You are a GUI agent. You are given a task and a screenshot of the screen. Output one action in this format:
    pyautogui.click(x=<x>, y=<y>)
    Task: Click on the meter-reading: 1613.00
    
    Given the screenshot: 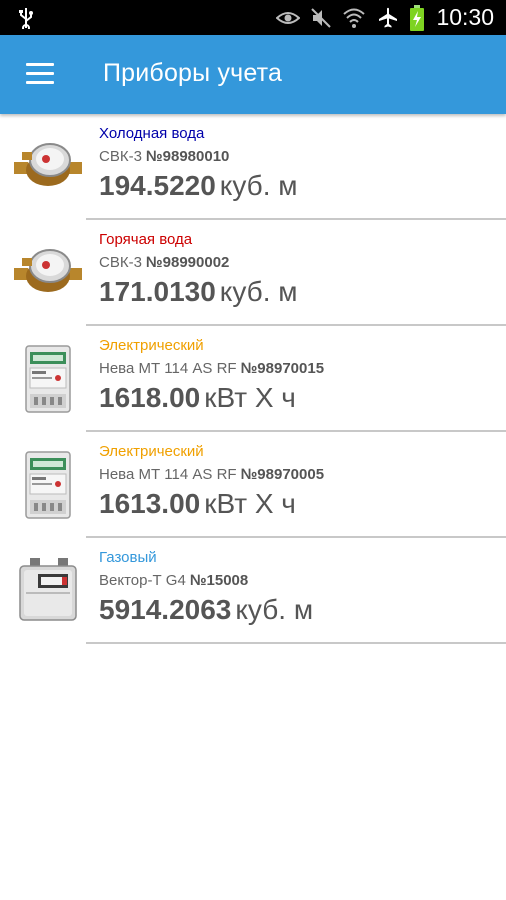 What is the action you would take?
    pyautogui.click(x=150, y=503)
    